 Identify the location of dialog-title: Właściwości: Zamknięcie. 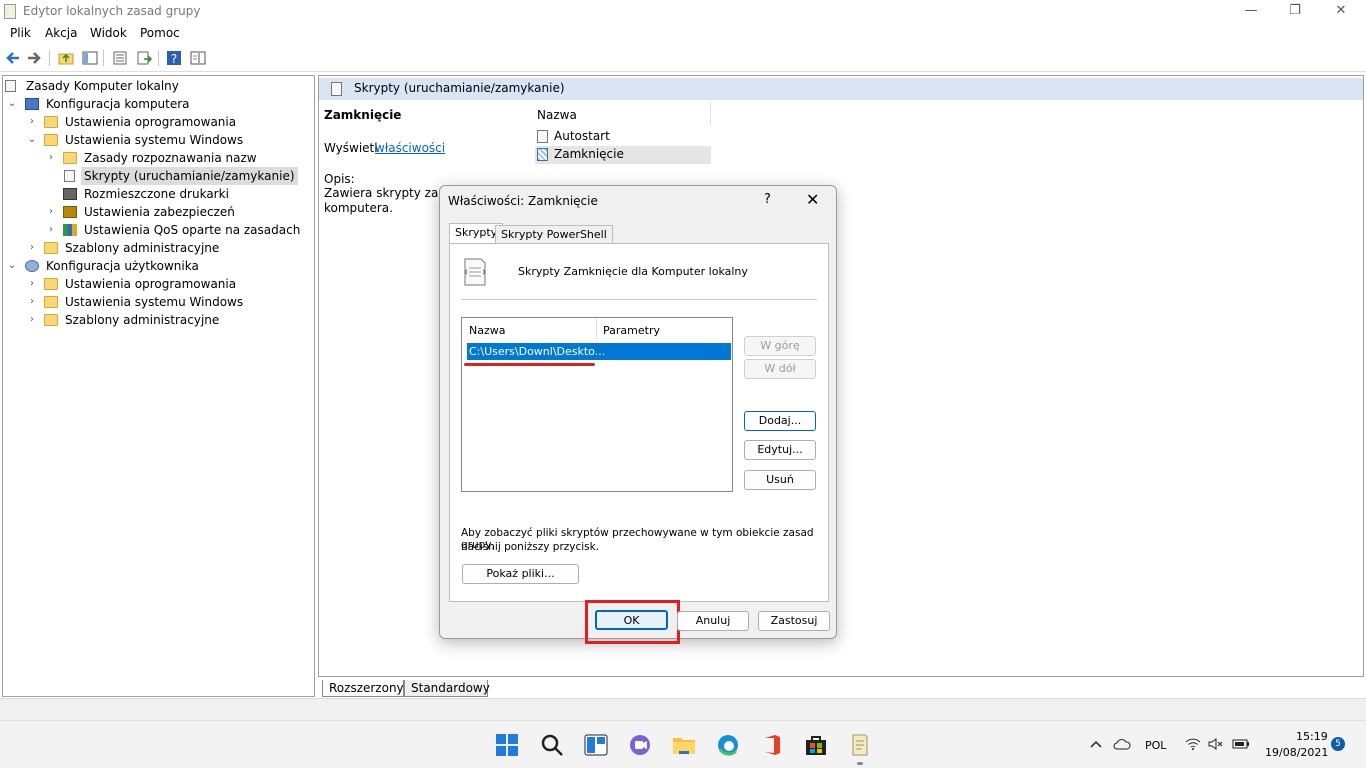
(523, 201).